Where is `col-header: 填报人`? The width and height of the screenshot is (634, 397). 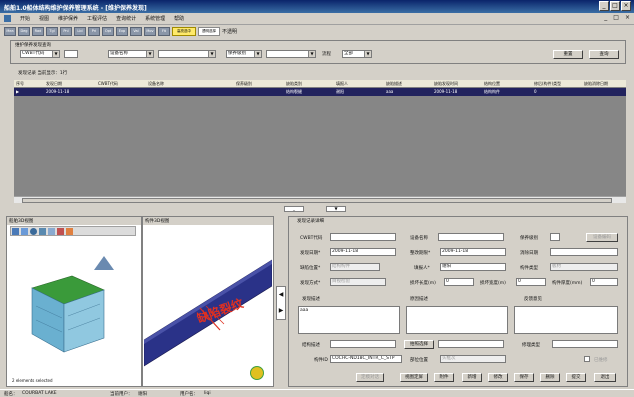
col-header: 填报人 is located at coordinates (342, 84).